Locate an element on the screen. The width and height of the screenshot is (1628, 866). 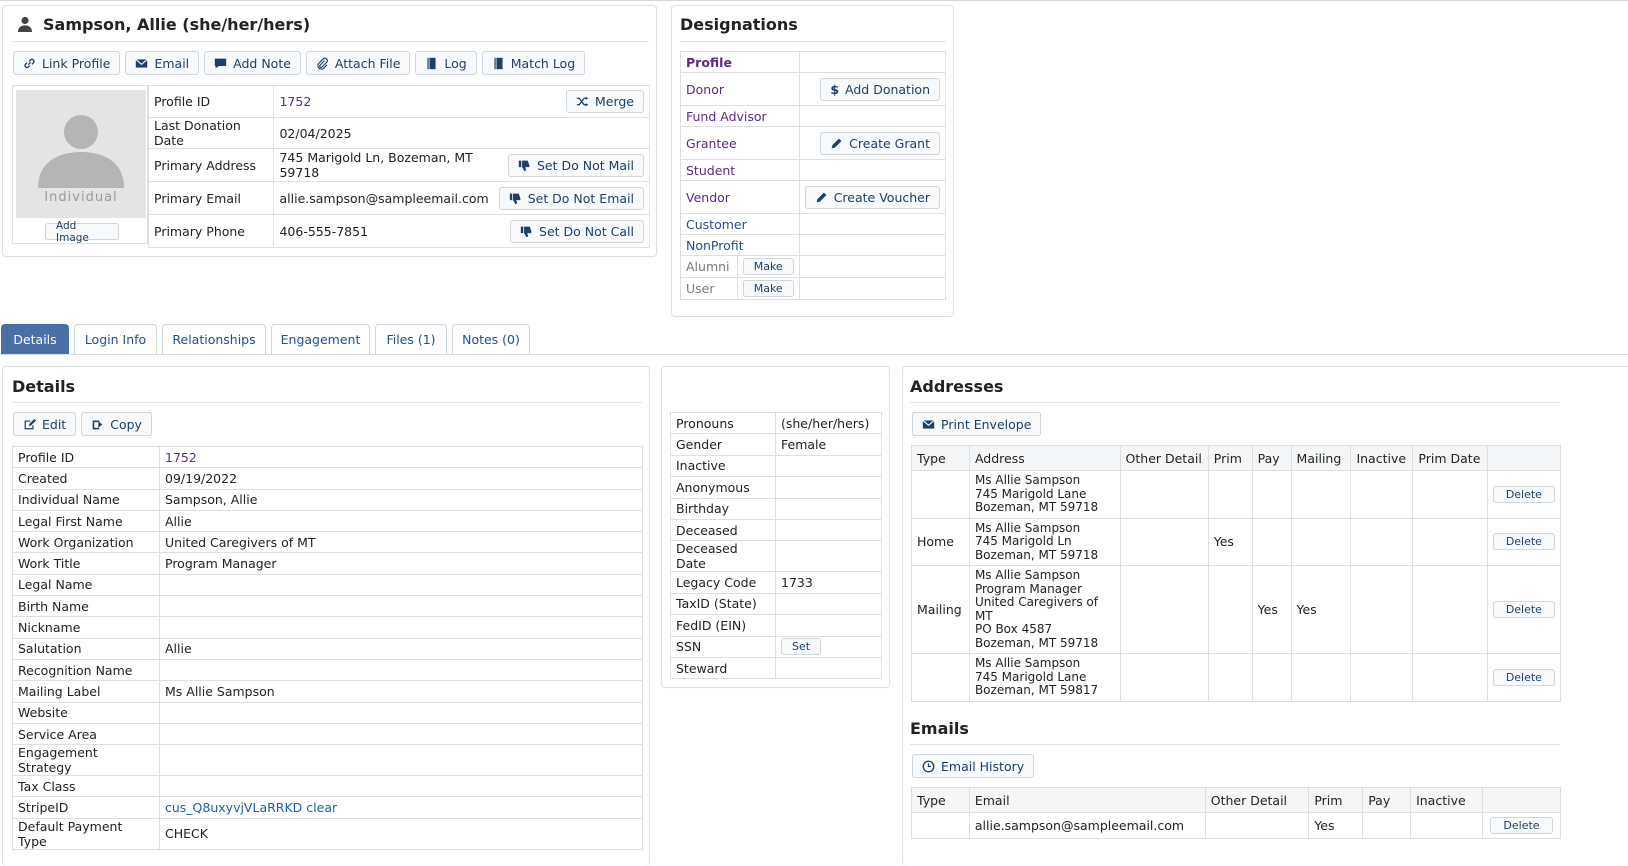
match-log-button: Match Log is located at coordinates (533, 63).